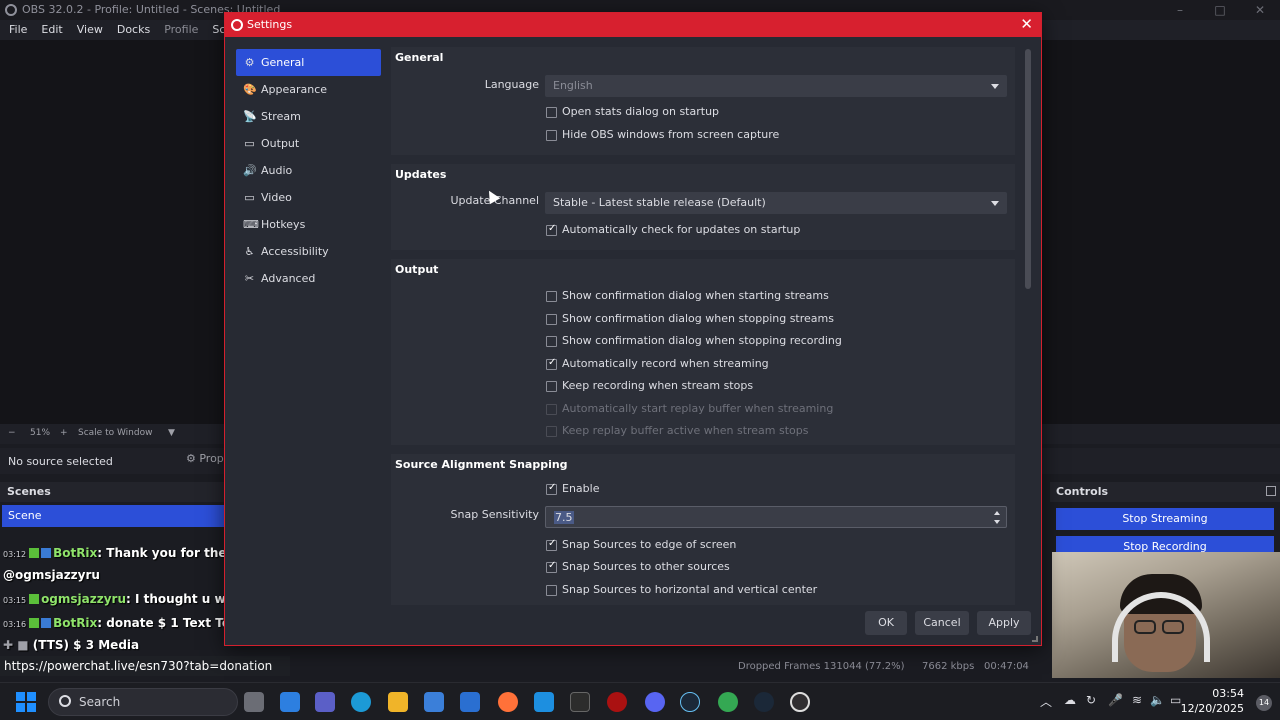 The width and height of the screenshot is (1280, 720). I want to click on discord-icon, so click(655, 702).